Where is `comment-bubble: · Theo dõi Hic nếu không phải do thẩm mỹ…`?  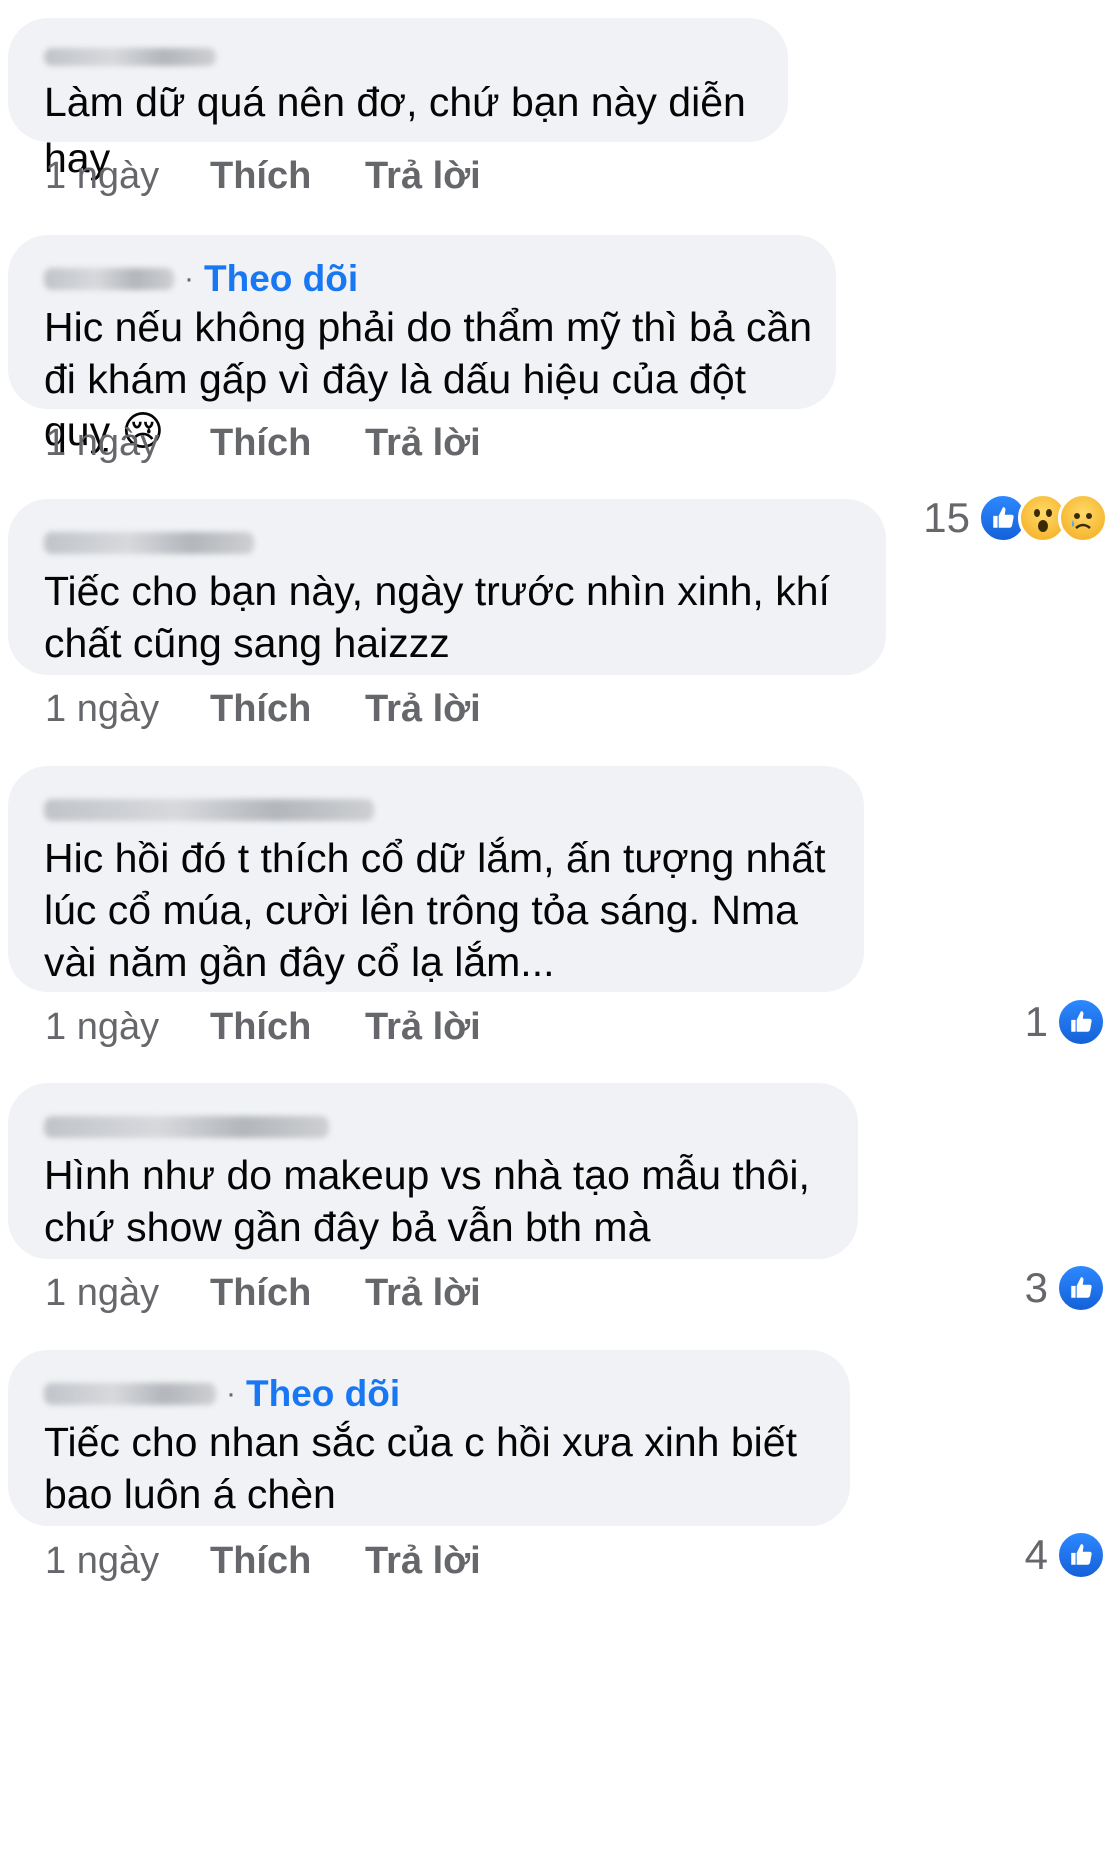
comment-bubble: · Theo dõi Hic nếu không phải do thẩm mỹ… is located at coordinates (422, 344).